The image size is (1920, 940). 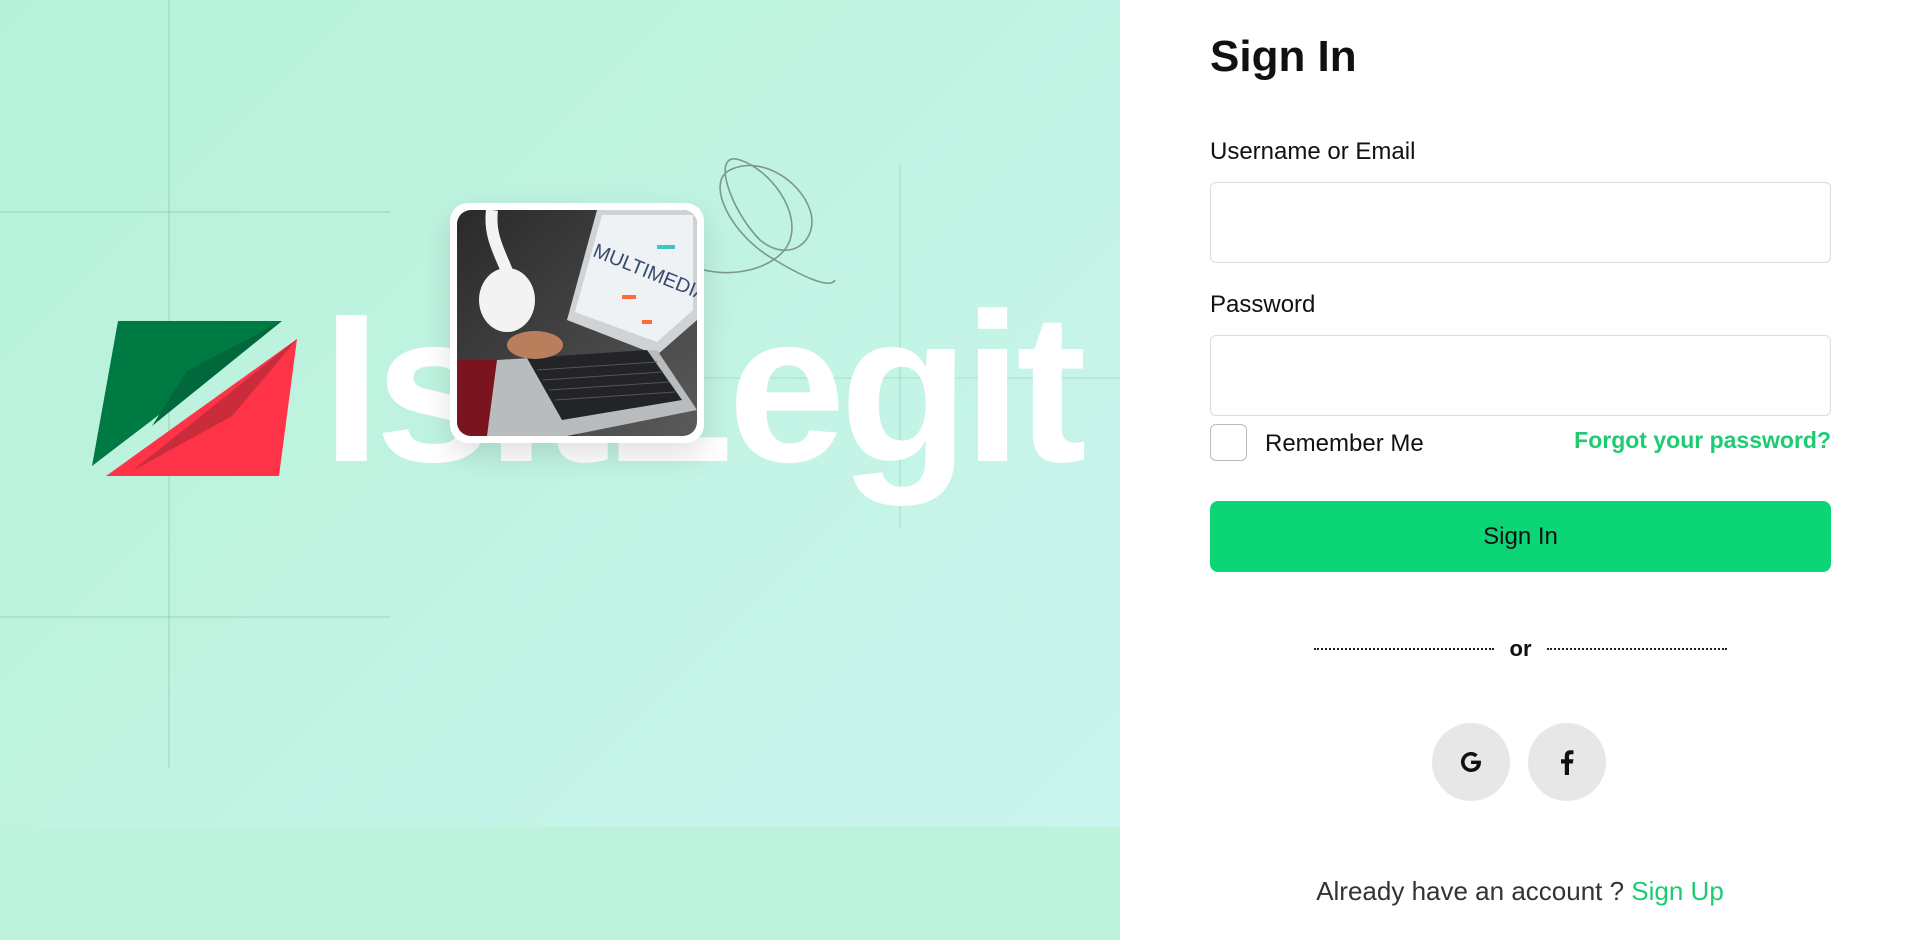 I want to click on password-label: Password, so click(x=1263, y=304).